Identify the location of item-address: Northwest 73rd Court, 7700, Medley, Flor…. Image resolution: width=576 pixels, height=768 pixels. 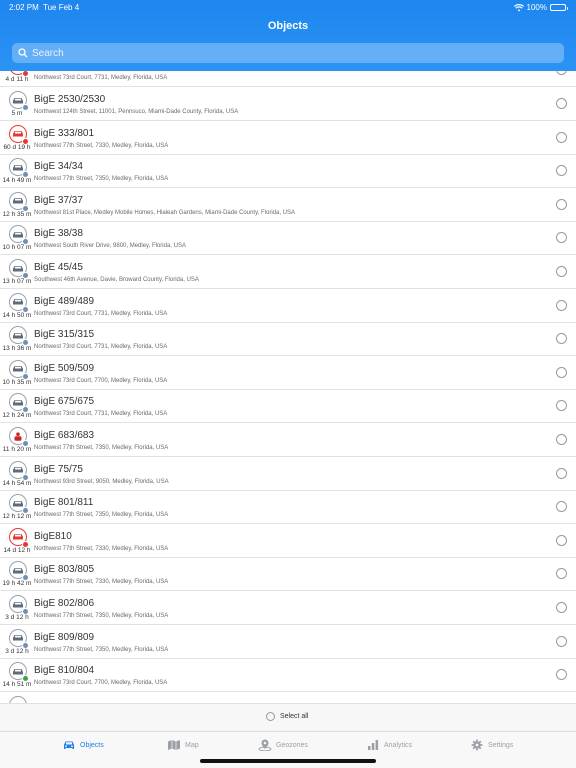
(101, 683).